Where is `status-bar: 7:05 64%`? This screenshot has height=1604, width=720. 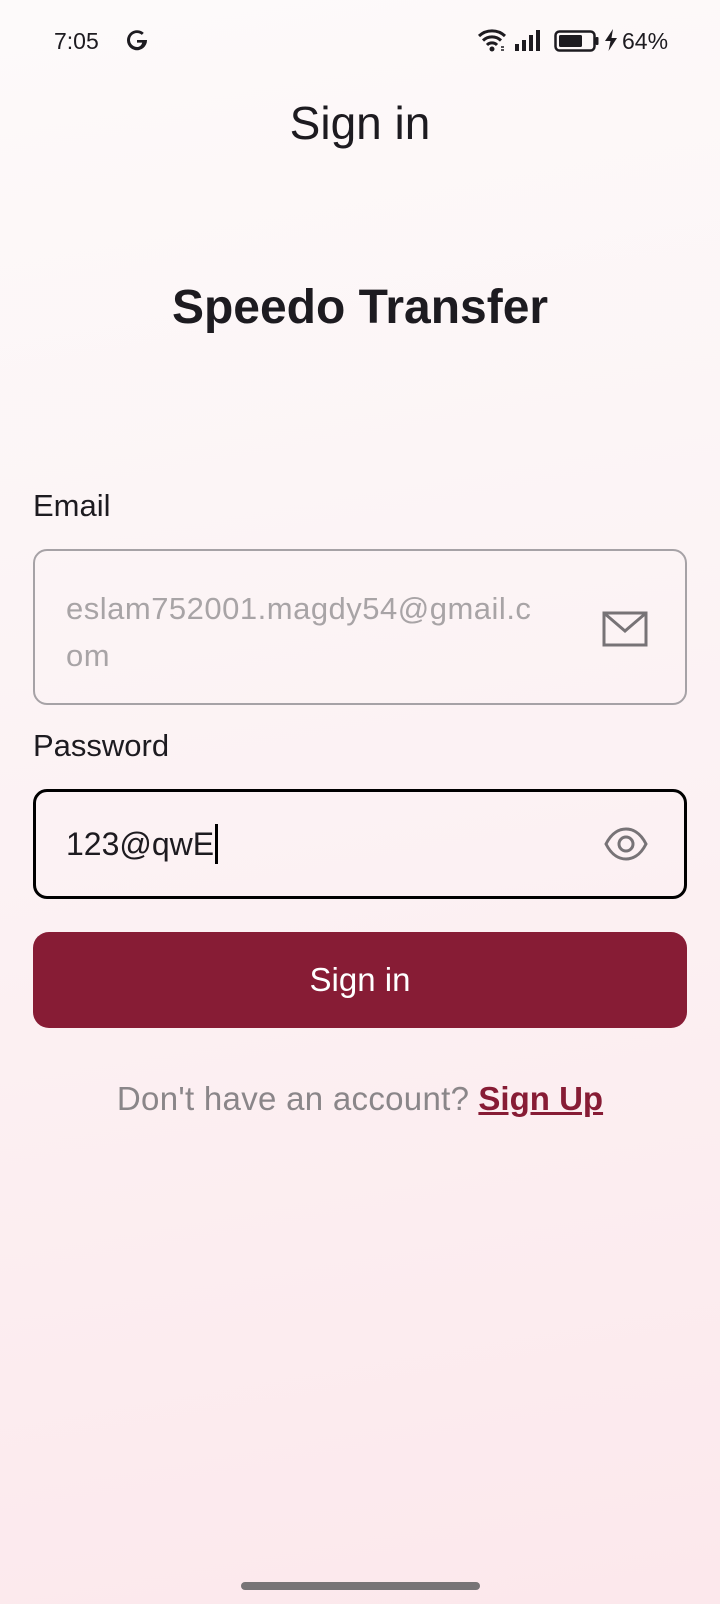 status-bar: 7:05 64% is located at coordinates (360, 42).